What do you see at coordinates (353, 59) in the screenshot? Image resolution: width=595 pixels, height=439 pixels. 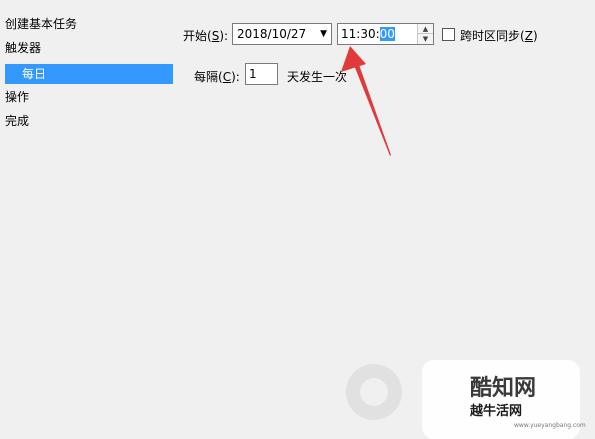 I see `arrow-head` at bounding box center [353, 59].